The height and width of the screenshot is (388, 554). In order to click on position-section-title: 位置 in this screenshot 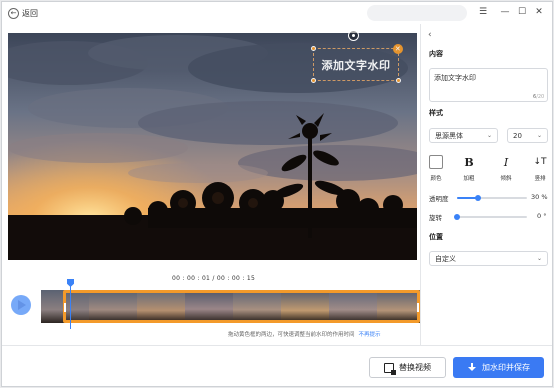, I will do `click(436, 237)`.